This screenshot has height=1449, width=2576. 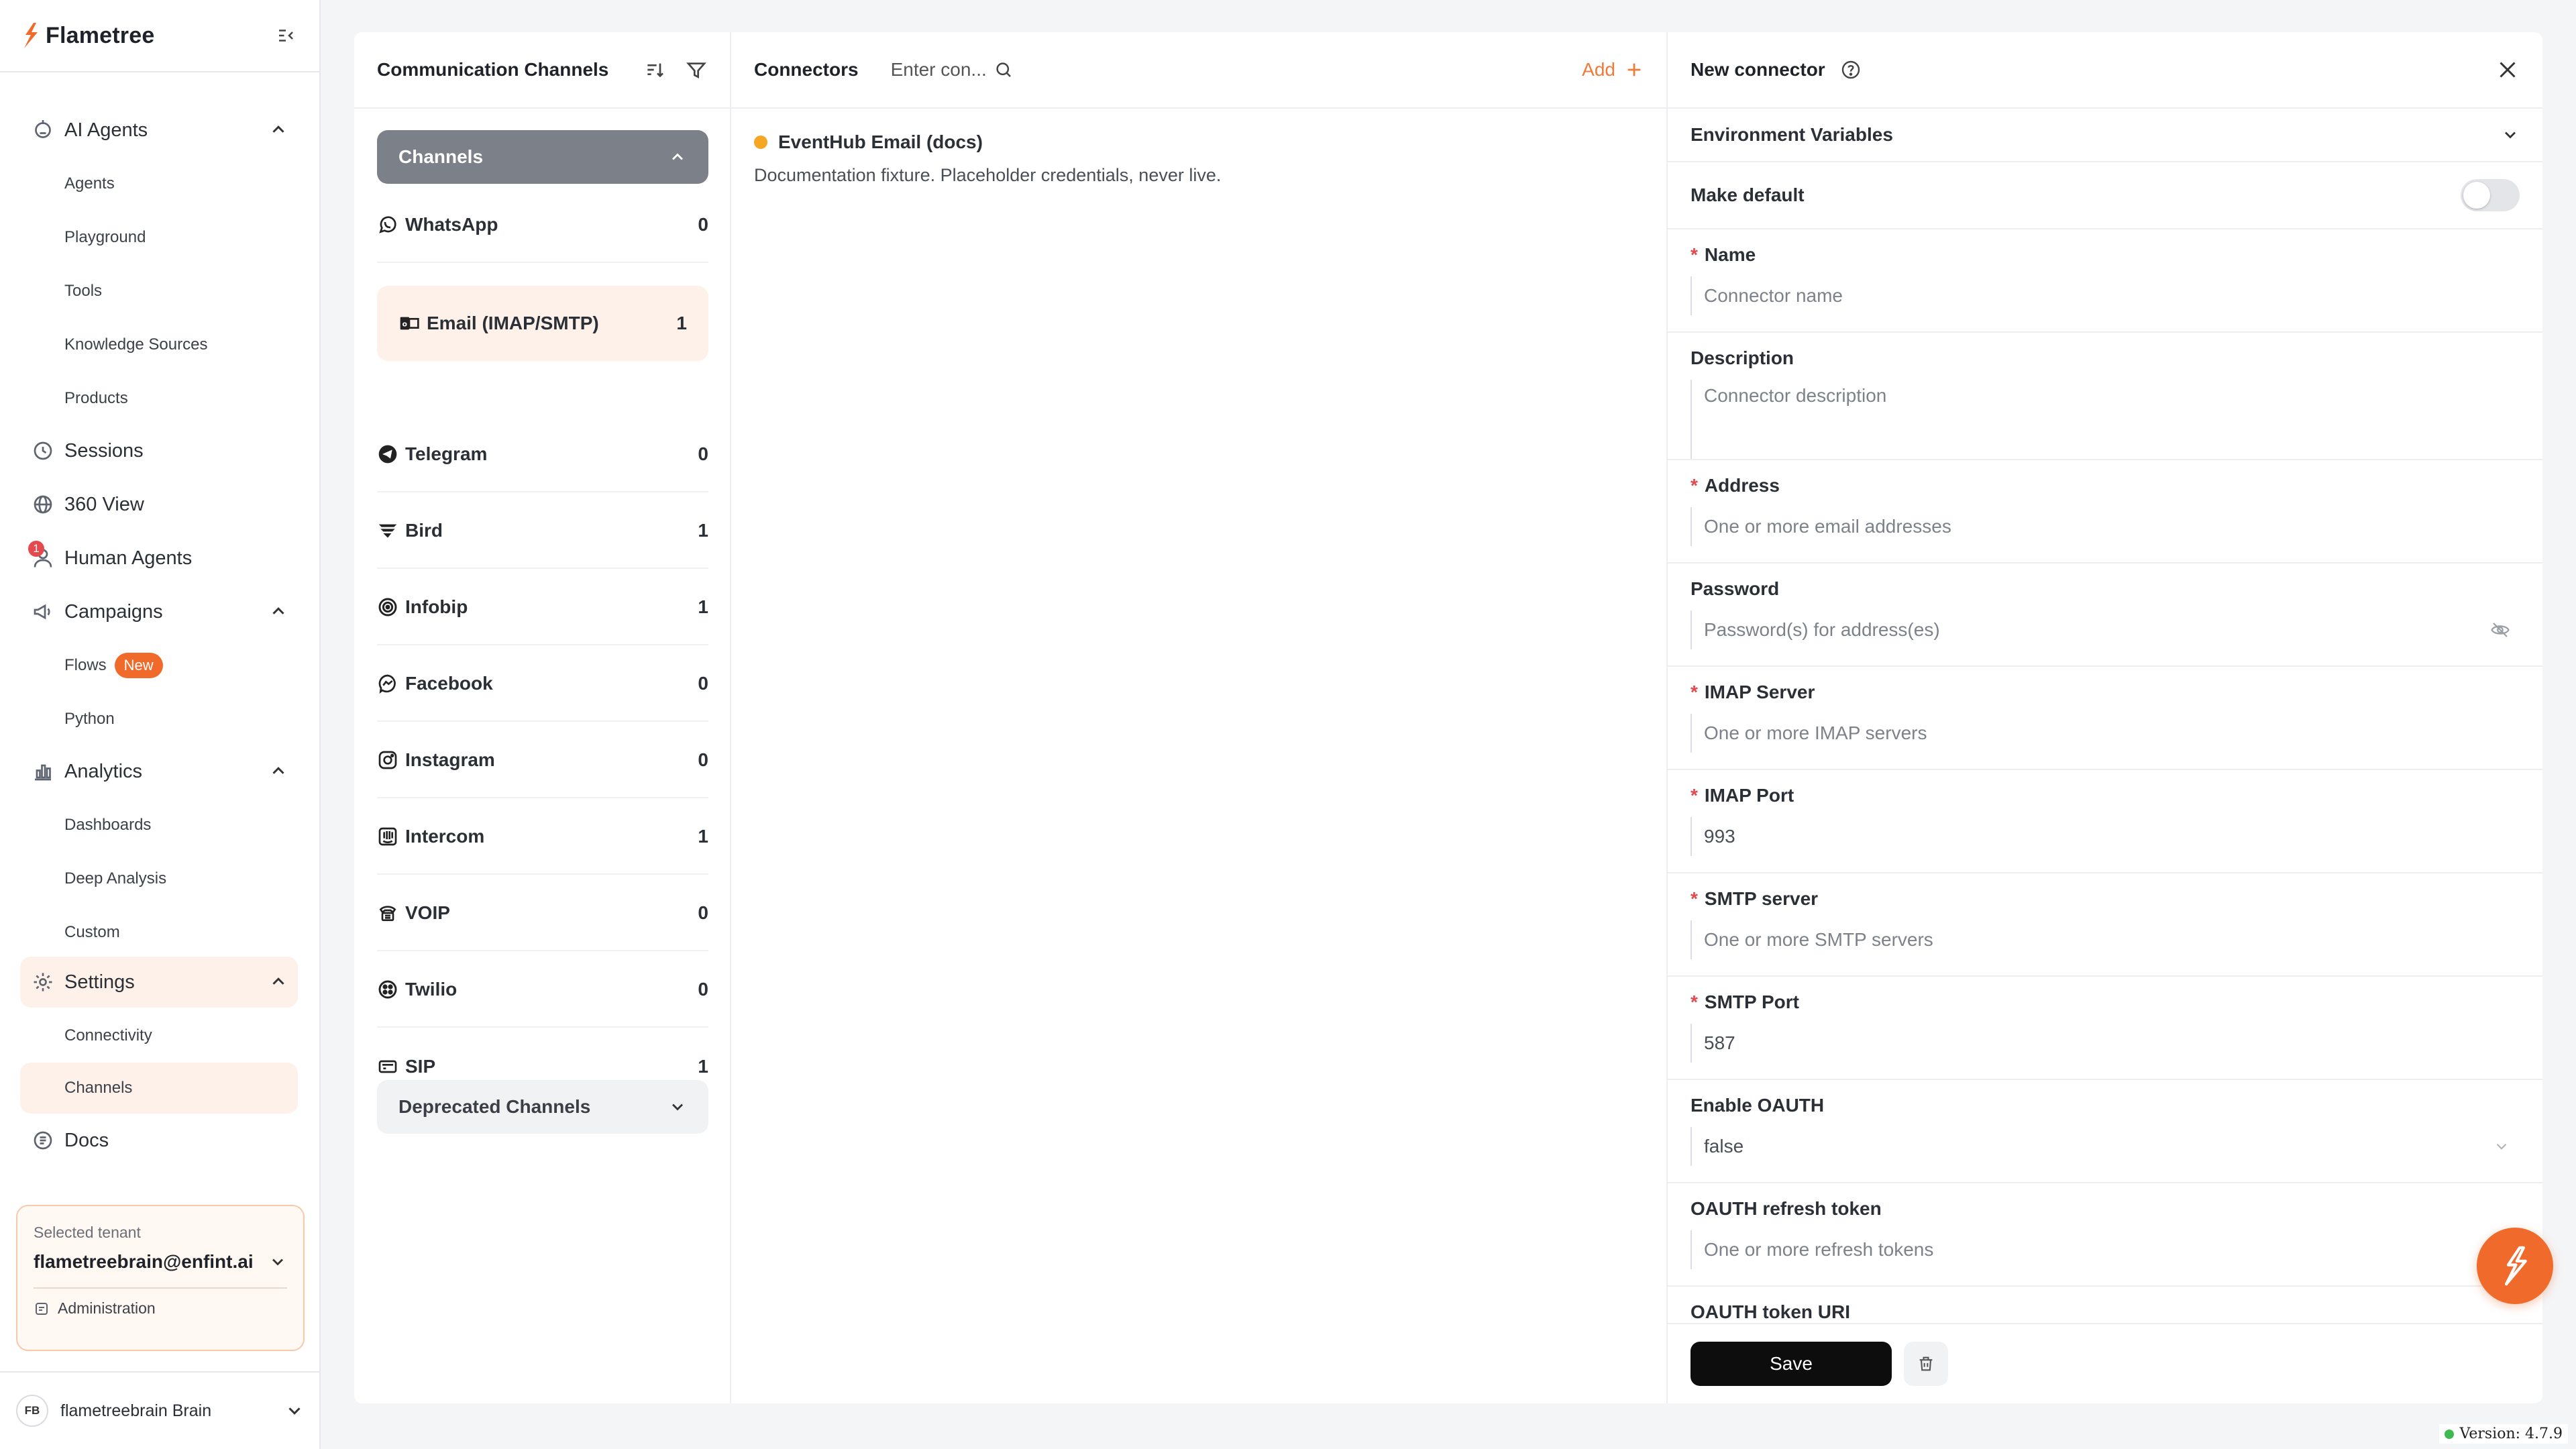 I want to click on nav-human-agents: 1 Human Agents, so click(x=159, y=558).